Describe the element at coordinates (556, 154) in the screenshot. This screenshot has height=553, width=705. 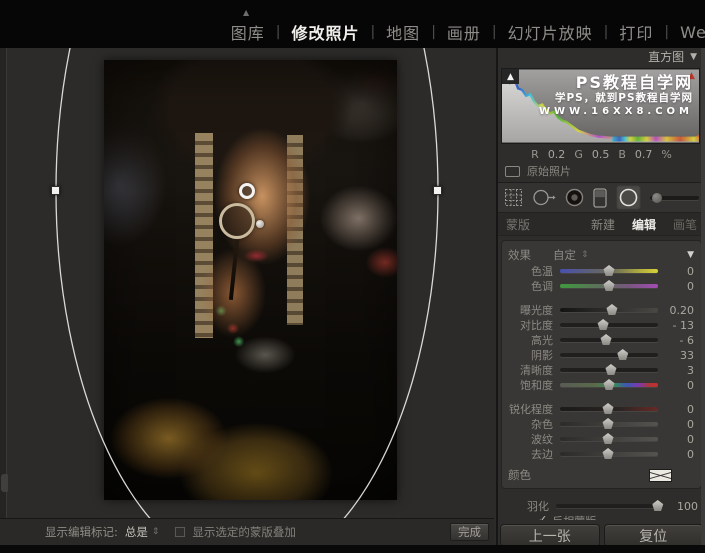
I see `rgb-r-value: 0.2` at that location.